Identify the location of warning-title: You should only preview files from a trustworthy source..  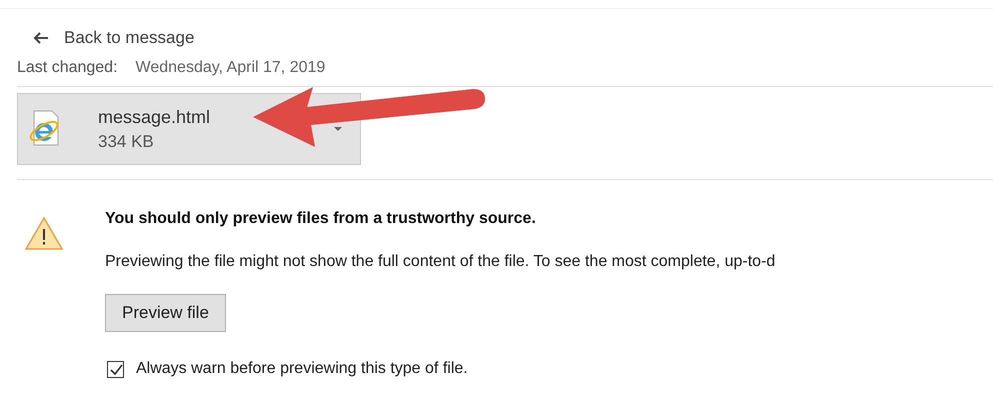
(320, 219).